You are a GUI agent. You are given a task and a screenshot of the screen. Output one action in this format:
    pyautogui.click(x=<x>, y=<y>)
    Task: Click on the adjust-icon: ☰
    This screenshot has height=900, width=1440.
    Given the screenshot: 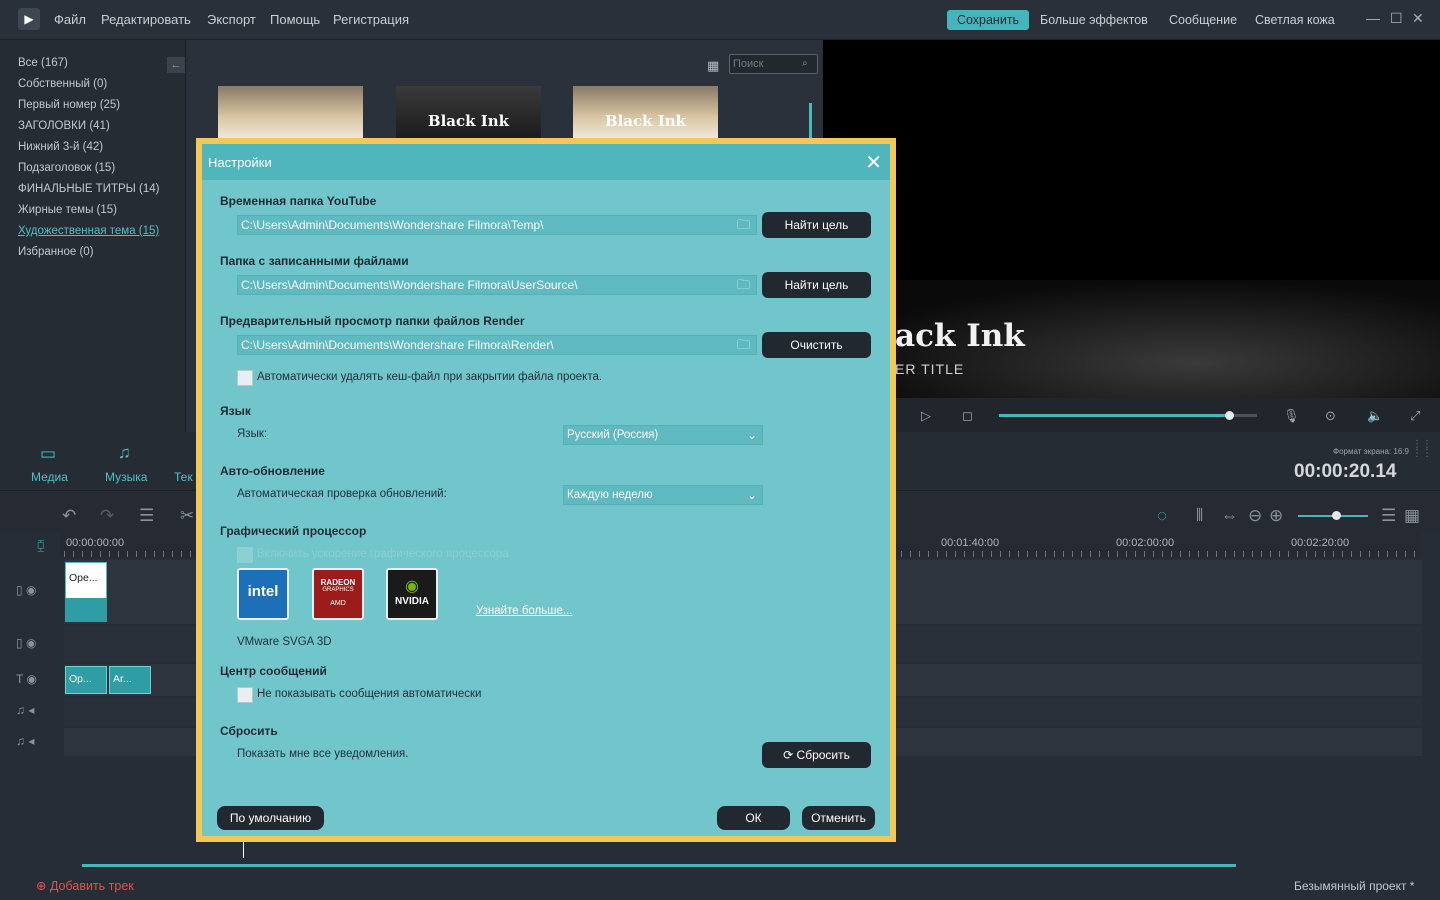 What is the action you would take?
    pyautogui.click(x=146, y=516)
    